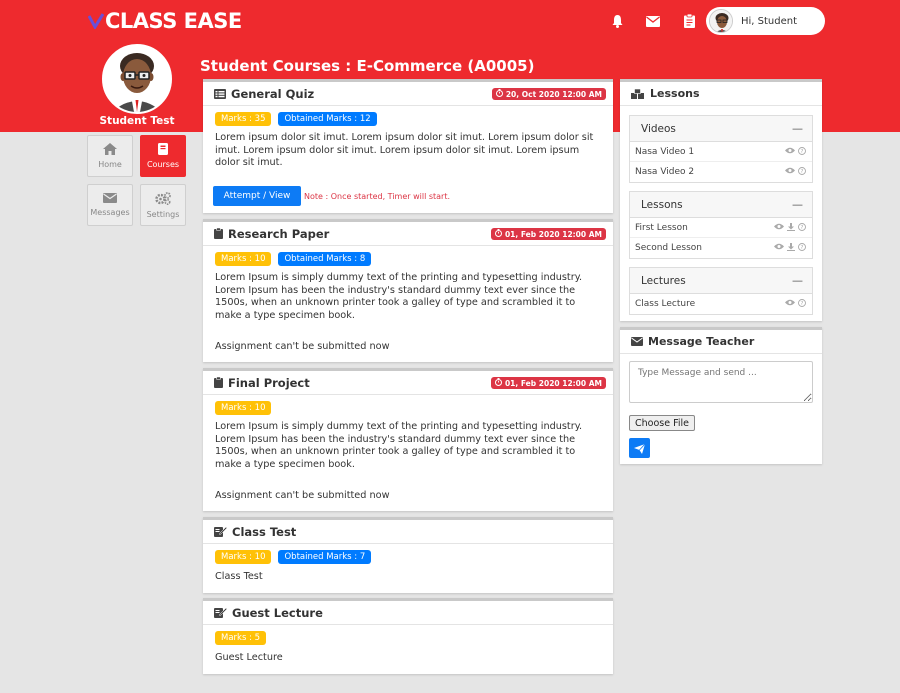 Image resolution: width=900 pixels, height=693 pixels. Describe the element at coordinates (220, 93) in the screenshot. I see `list-icon` at that location.